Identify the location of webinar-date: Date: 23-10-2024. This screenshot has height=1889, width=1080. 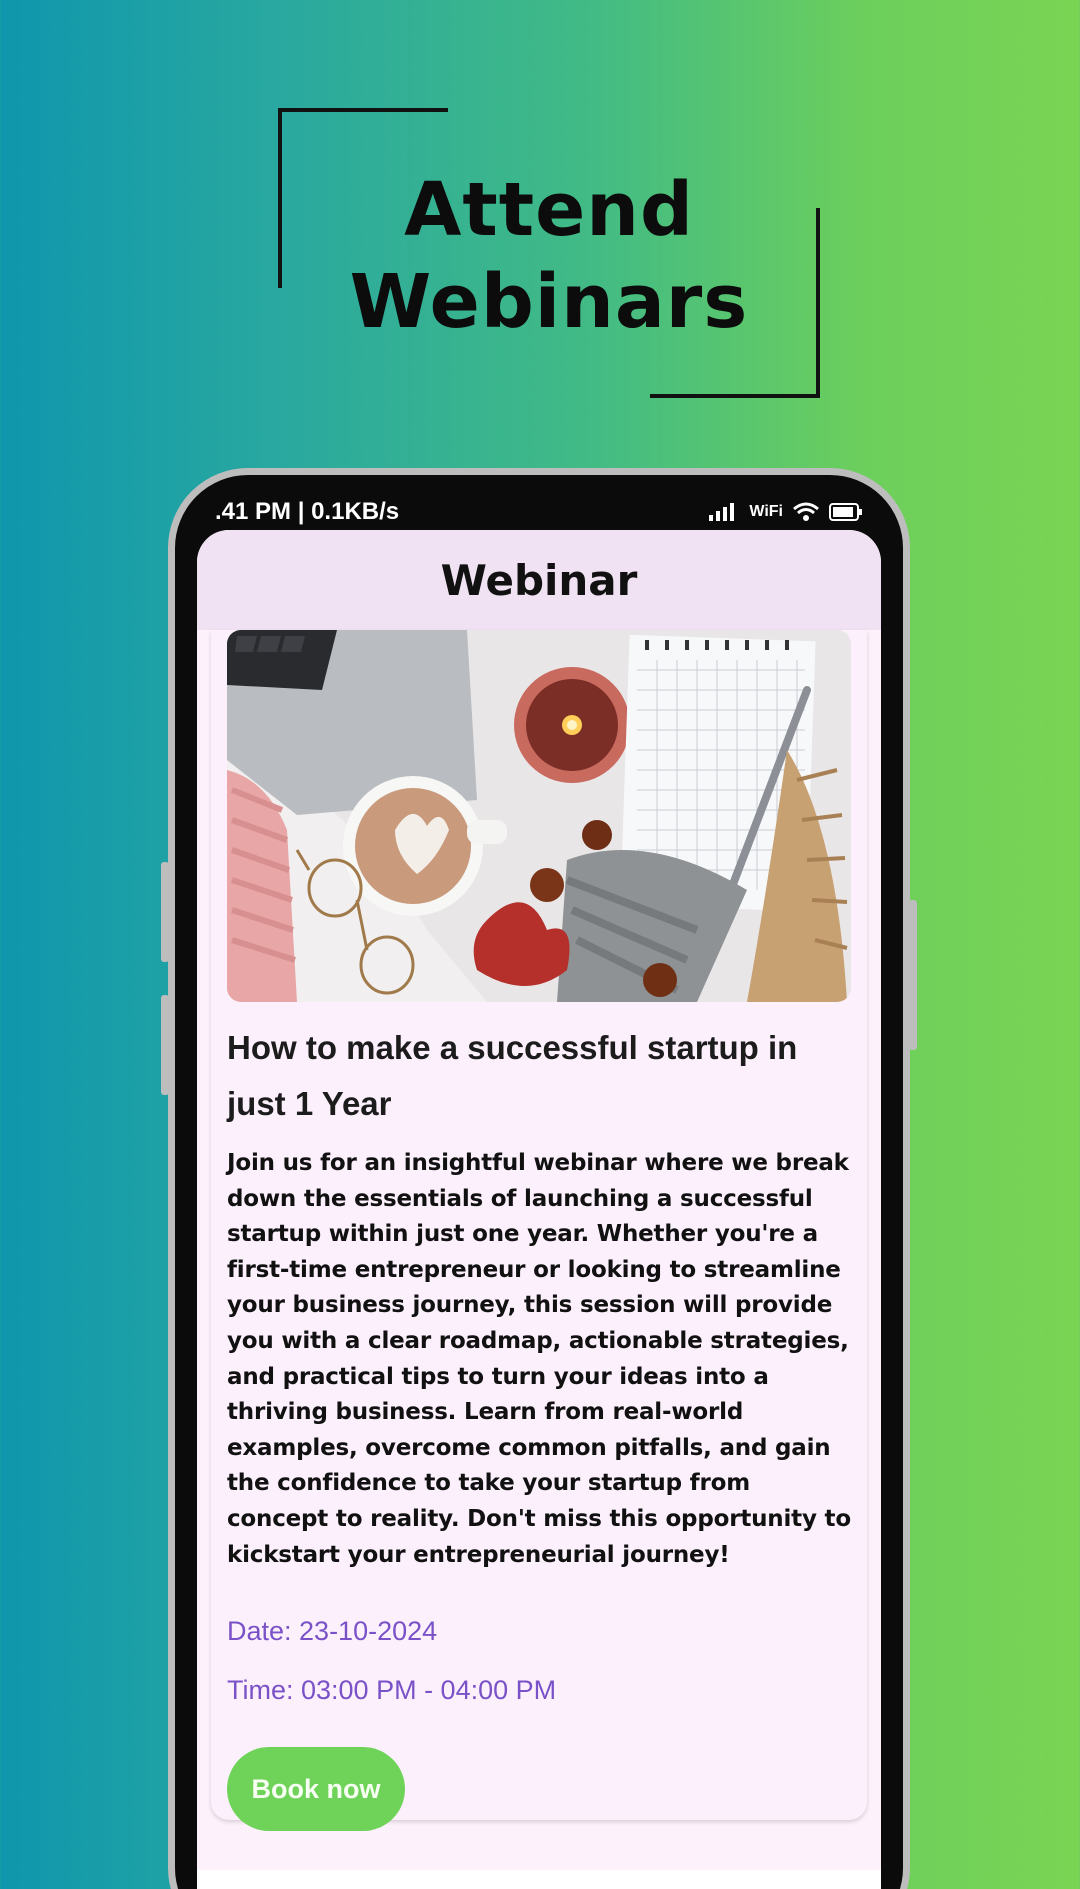
(332, 1631).